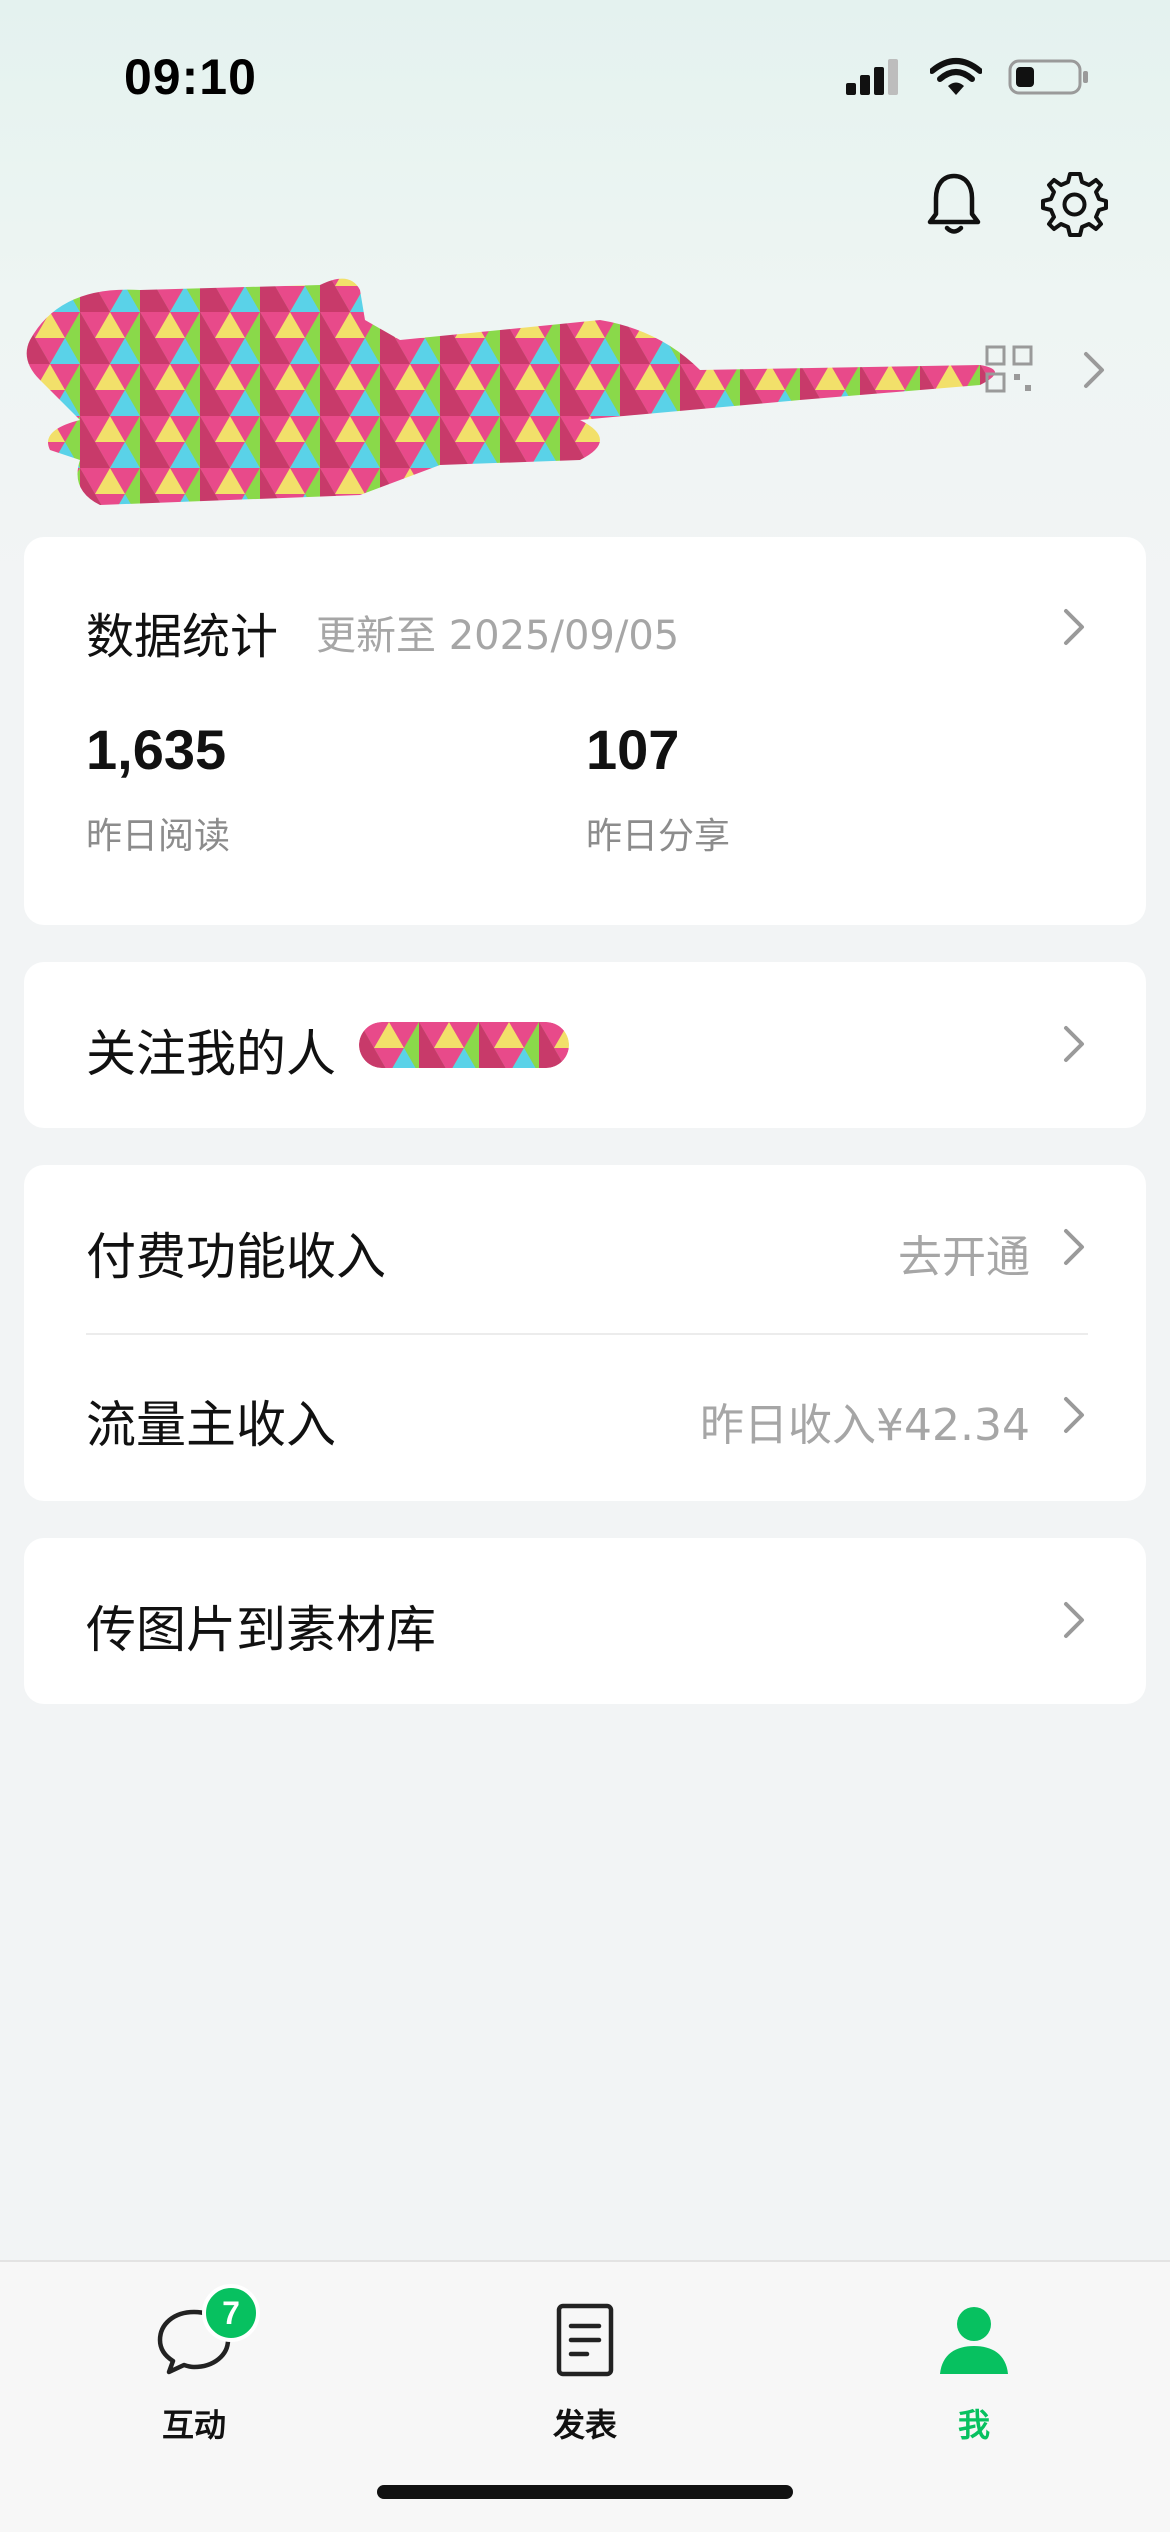 This screenshot has width=1170, height=2532. I want to click on upload-to-library-row: 传图片到素材库, so click(585, 1621).